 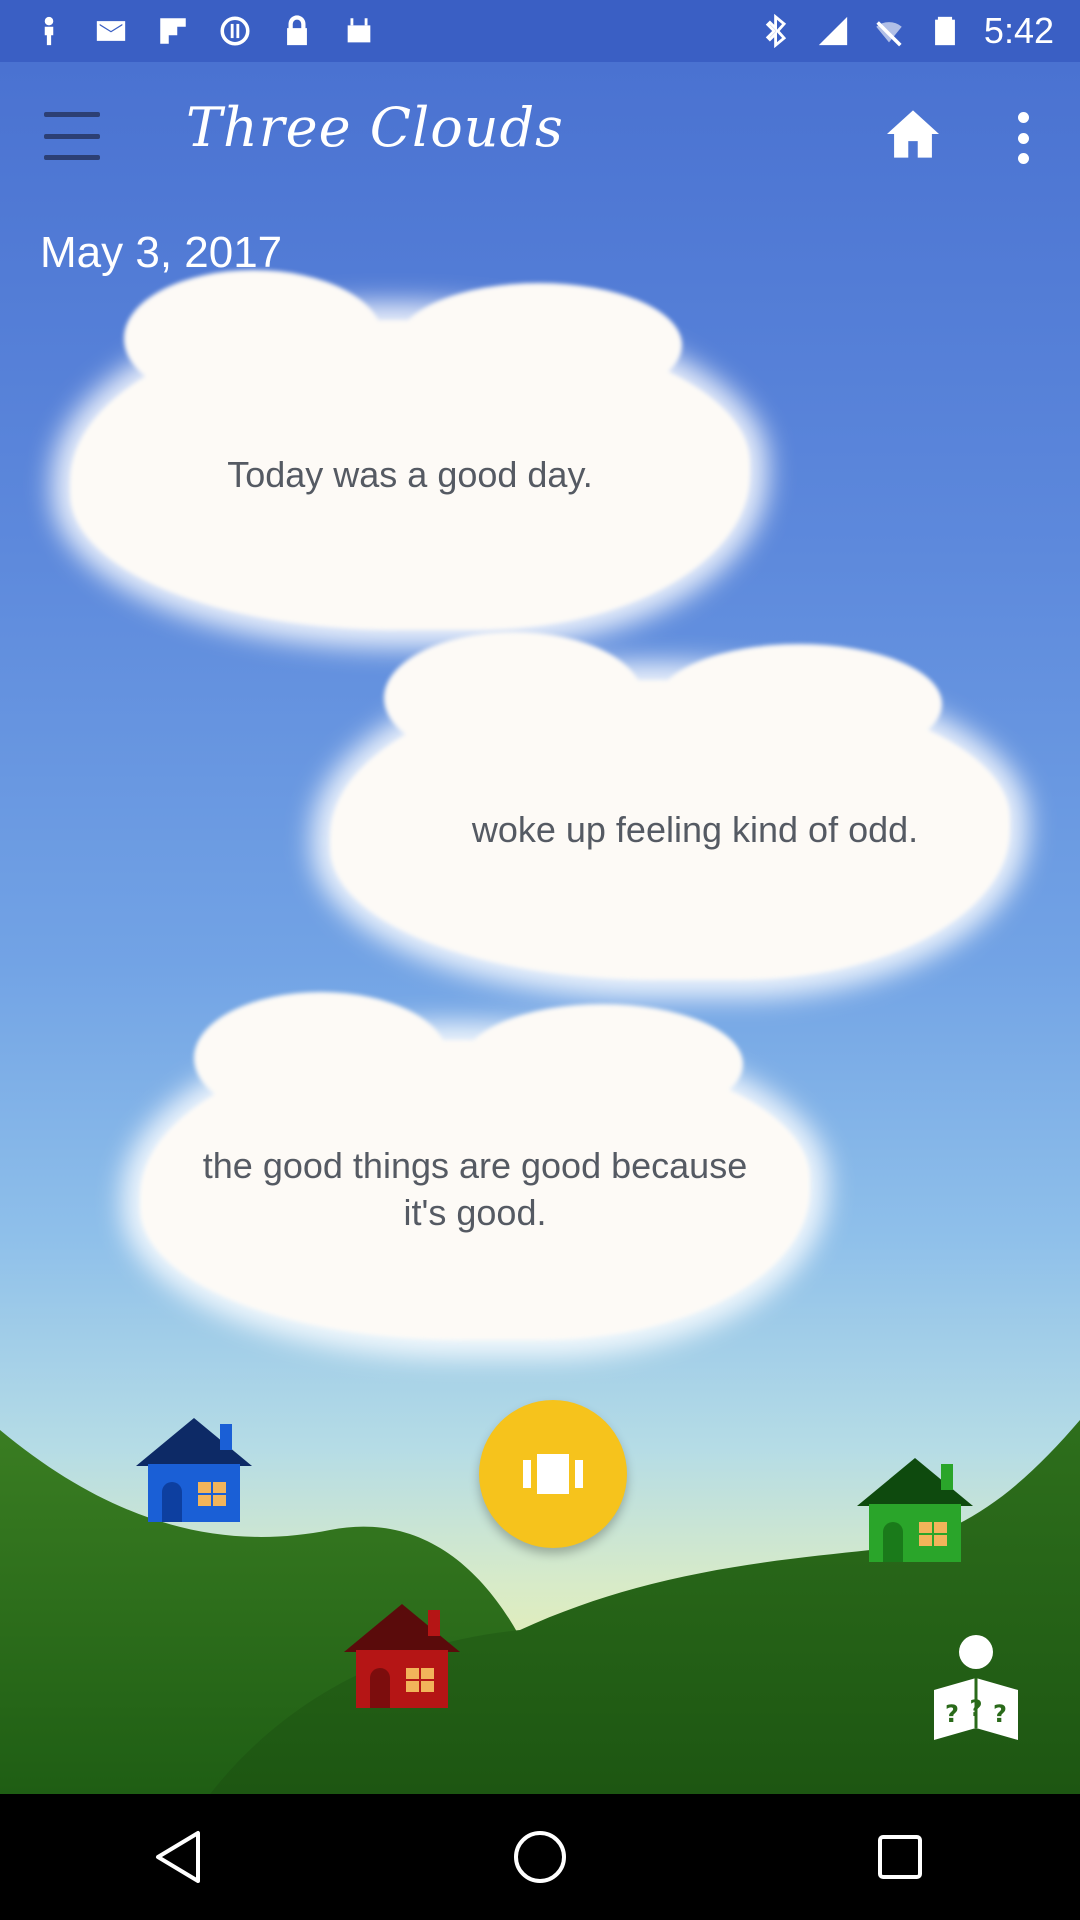 I want to click on back-icon, so click(x=180, y=1857).